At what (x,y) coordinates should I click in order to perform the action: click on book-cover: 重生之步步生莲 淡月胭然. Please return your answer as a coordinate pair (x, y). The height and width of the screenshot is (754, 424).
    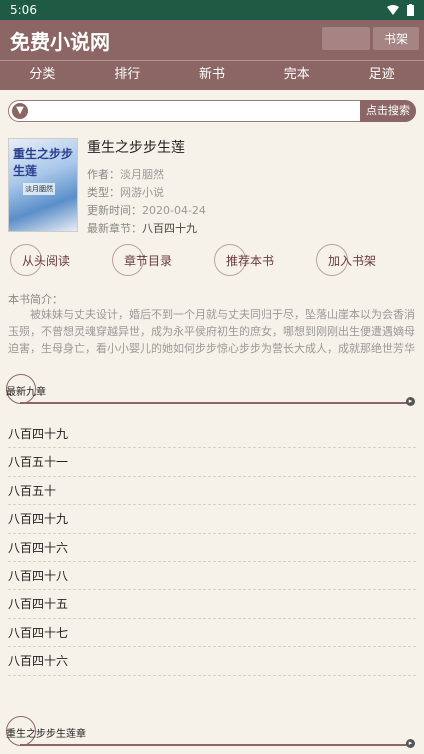
    Looking at the image, I should click on (43, 185).